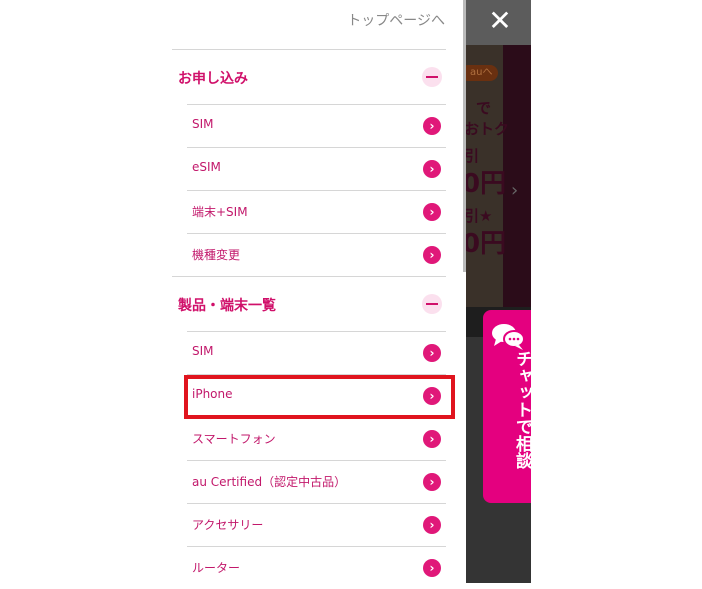  I want to click on menu-item-accessory: アクセサリー ›, so click(316, 524).